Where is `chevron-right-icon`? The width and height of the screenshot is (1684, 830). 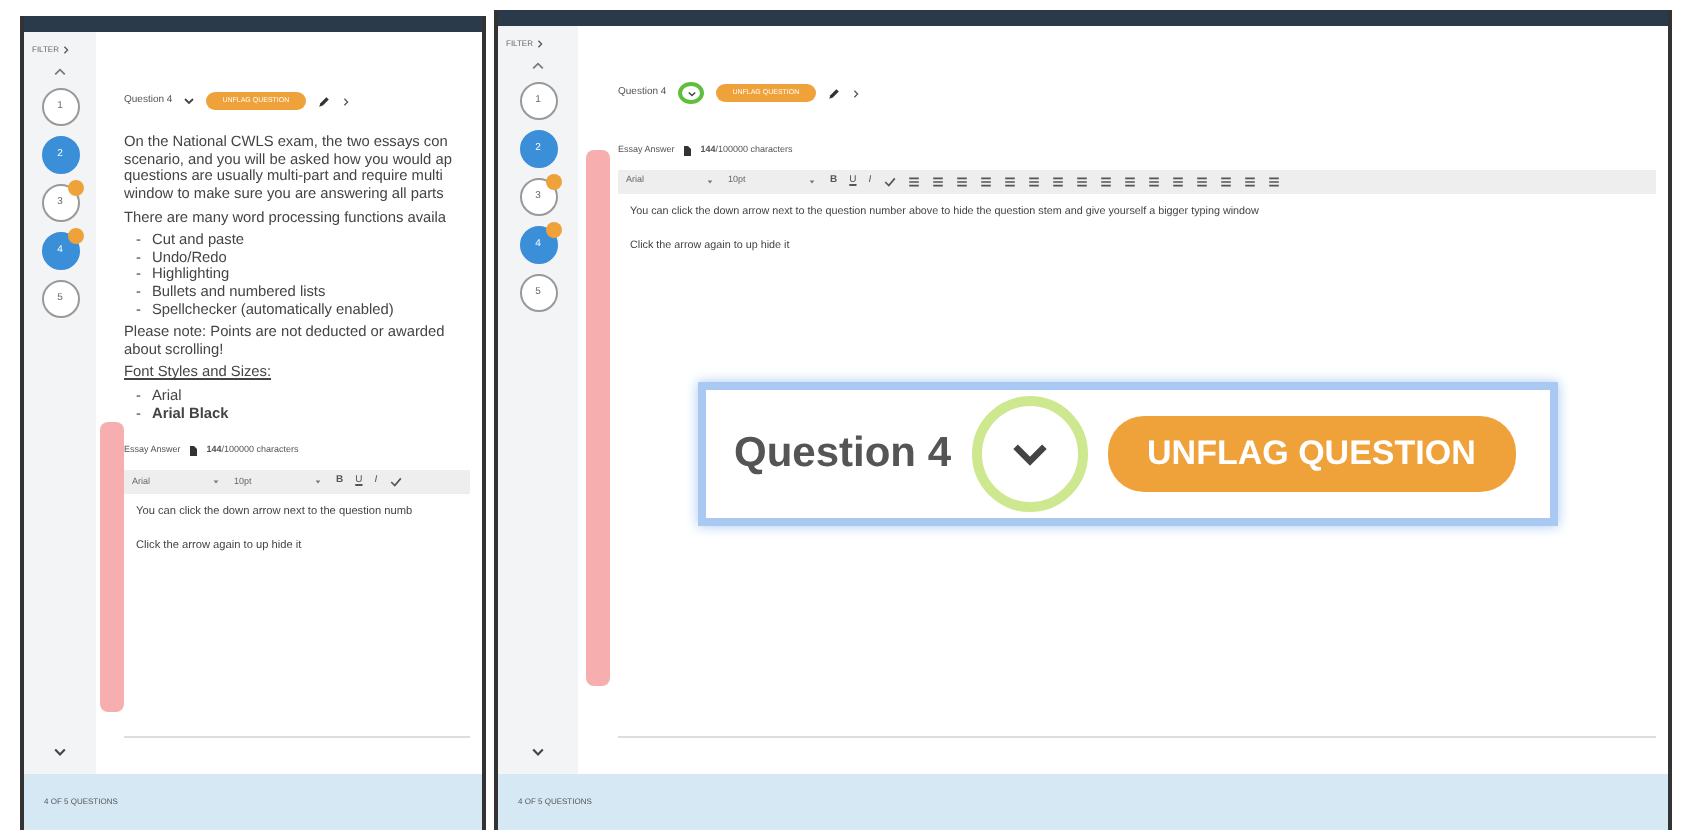
chevron-right-icon is located at coordinates (345, 101).